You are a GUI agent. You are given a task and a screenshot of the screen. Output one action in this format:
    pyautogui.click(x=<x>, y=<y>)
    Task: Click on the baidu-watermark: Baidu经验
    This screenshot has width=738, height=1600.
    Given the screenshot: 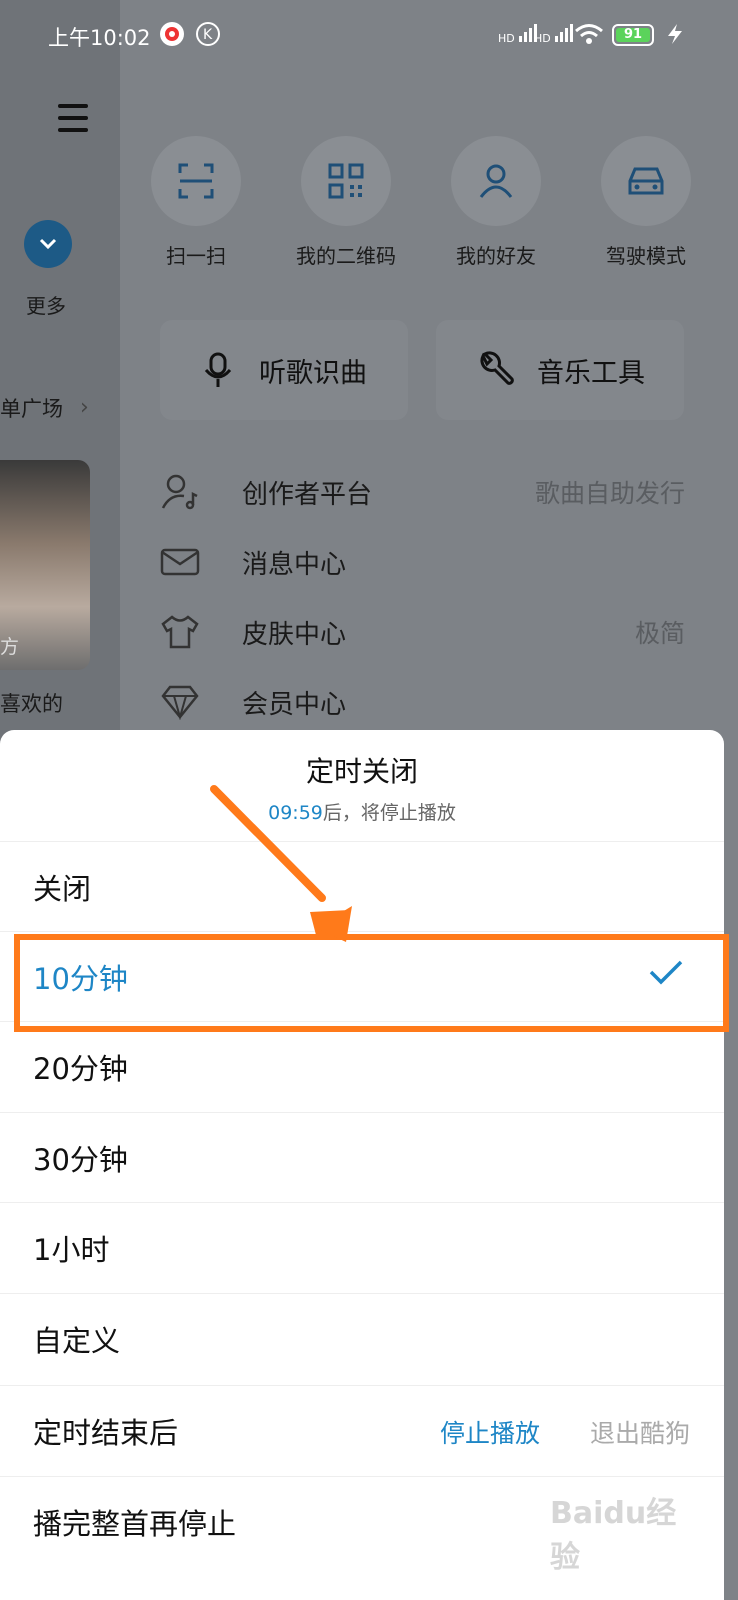 What is the action you would take?
    pyautogui.click(x=625, y=1531)
    